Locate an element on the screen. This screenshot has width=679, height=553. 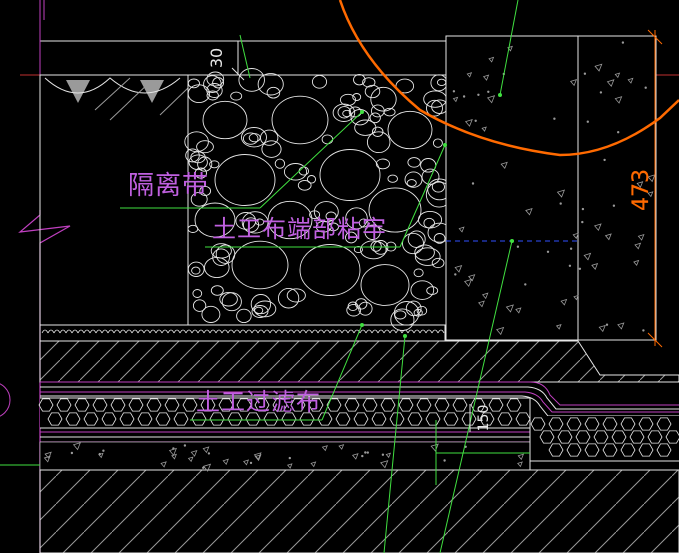
dimension-473-label: 473 is located at coordinates (641, 190).